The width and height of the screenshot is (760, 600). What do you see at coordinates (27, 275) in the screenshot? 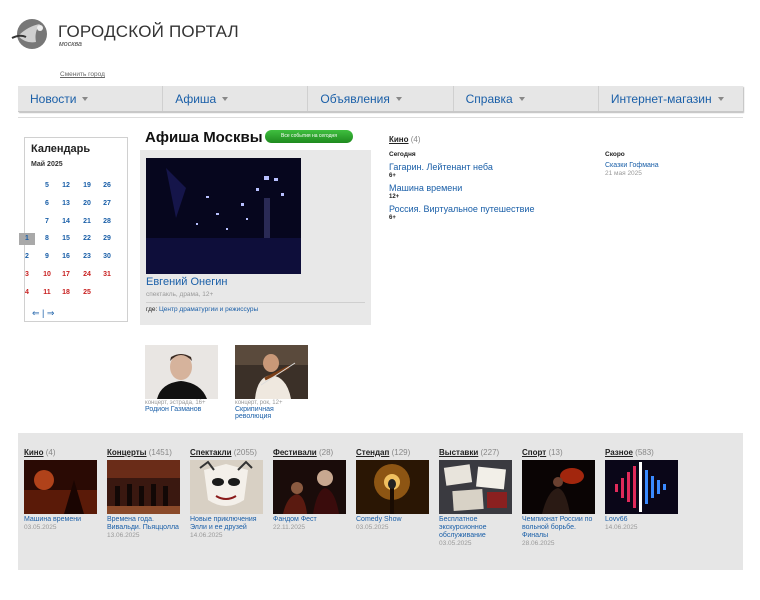
I see `calendar-day: 3` at bounding box center [27, 275].